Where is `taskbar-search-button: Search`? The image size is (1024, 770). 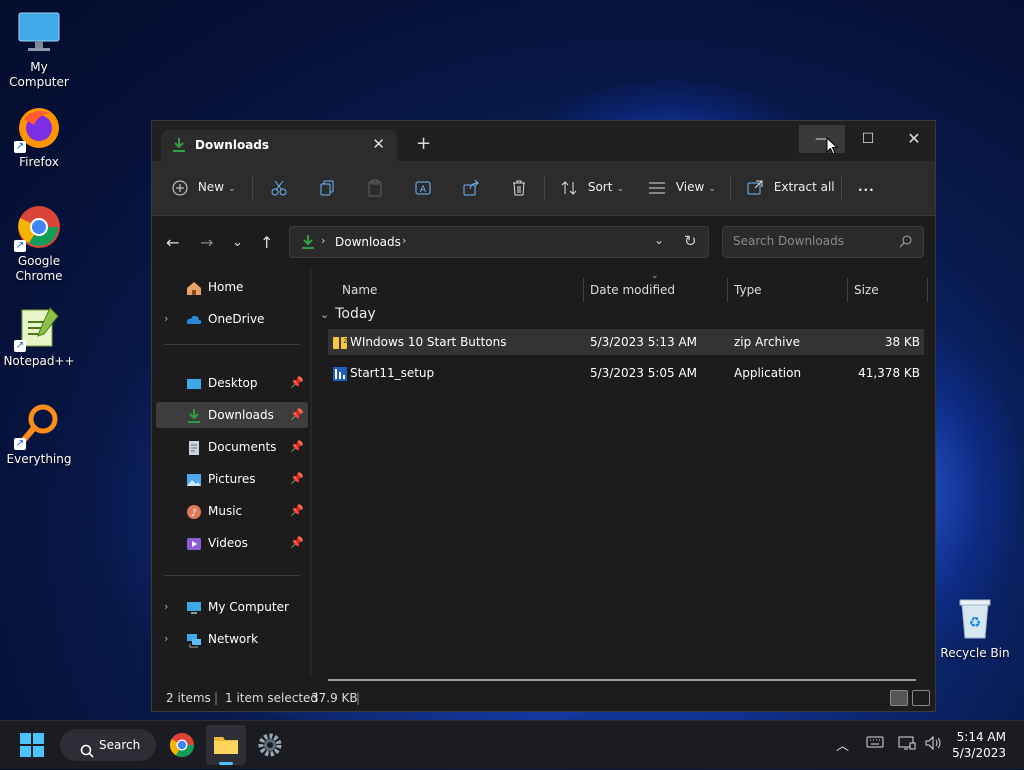
taskbar-search-button: Search is located at coordinates (108, 745).